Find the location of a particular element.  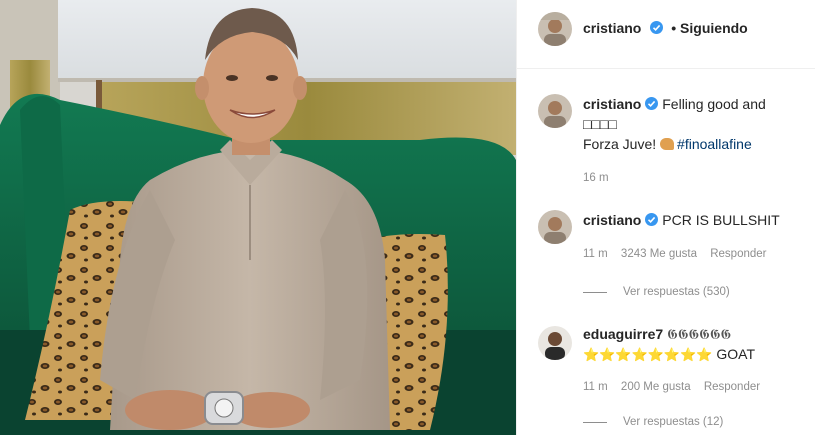

comment-text: PCR IS BULLSHIT is located at coordinates (721, 220).